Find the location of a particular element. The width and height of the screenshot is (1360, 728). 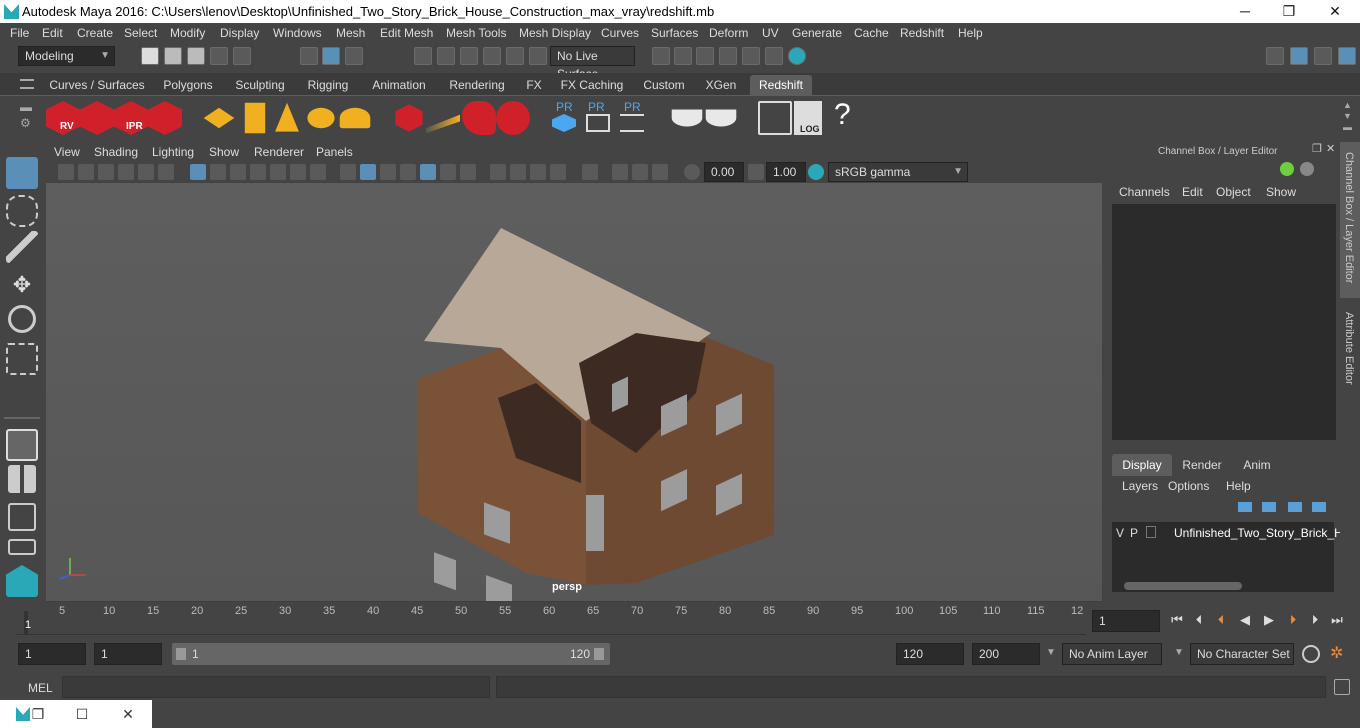

xray-components-icon is located at coordinates (640, 172).